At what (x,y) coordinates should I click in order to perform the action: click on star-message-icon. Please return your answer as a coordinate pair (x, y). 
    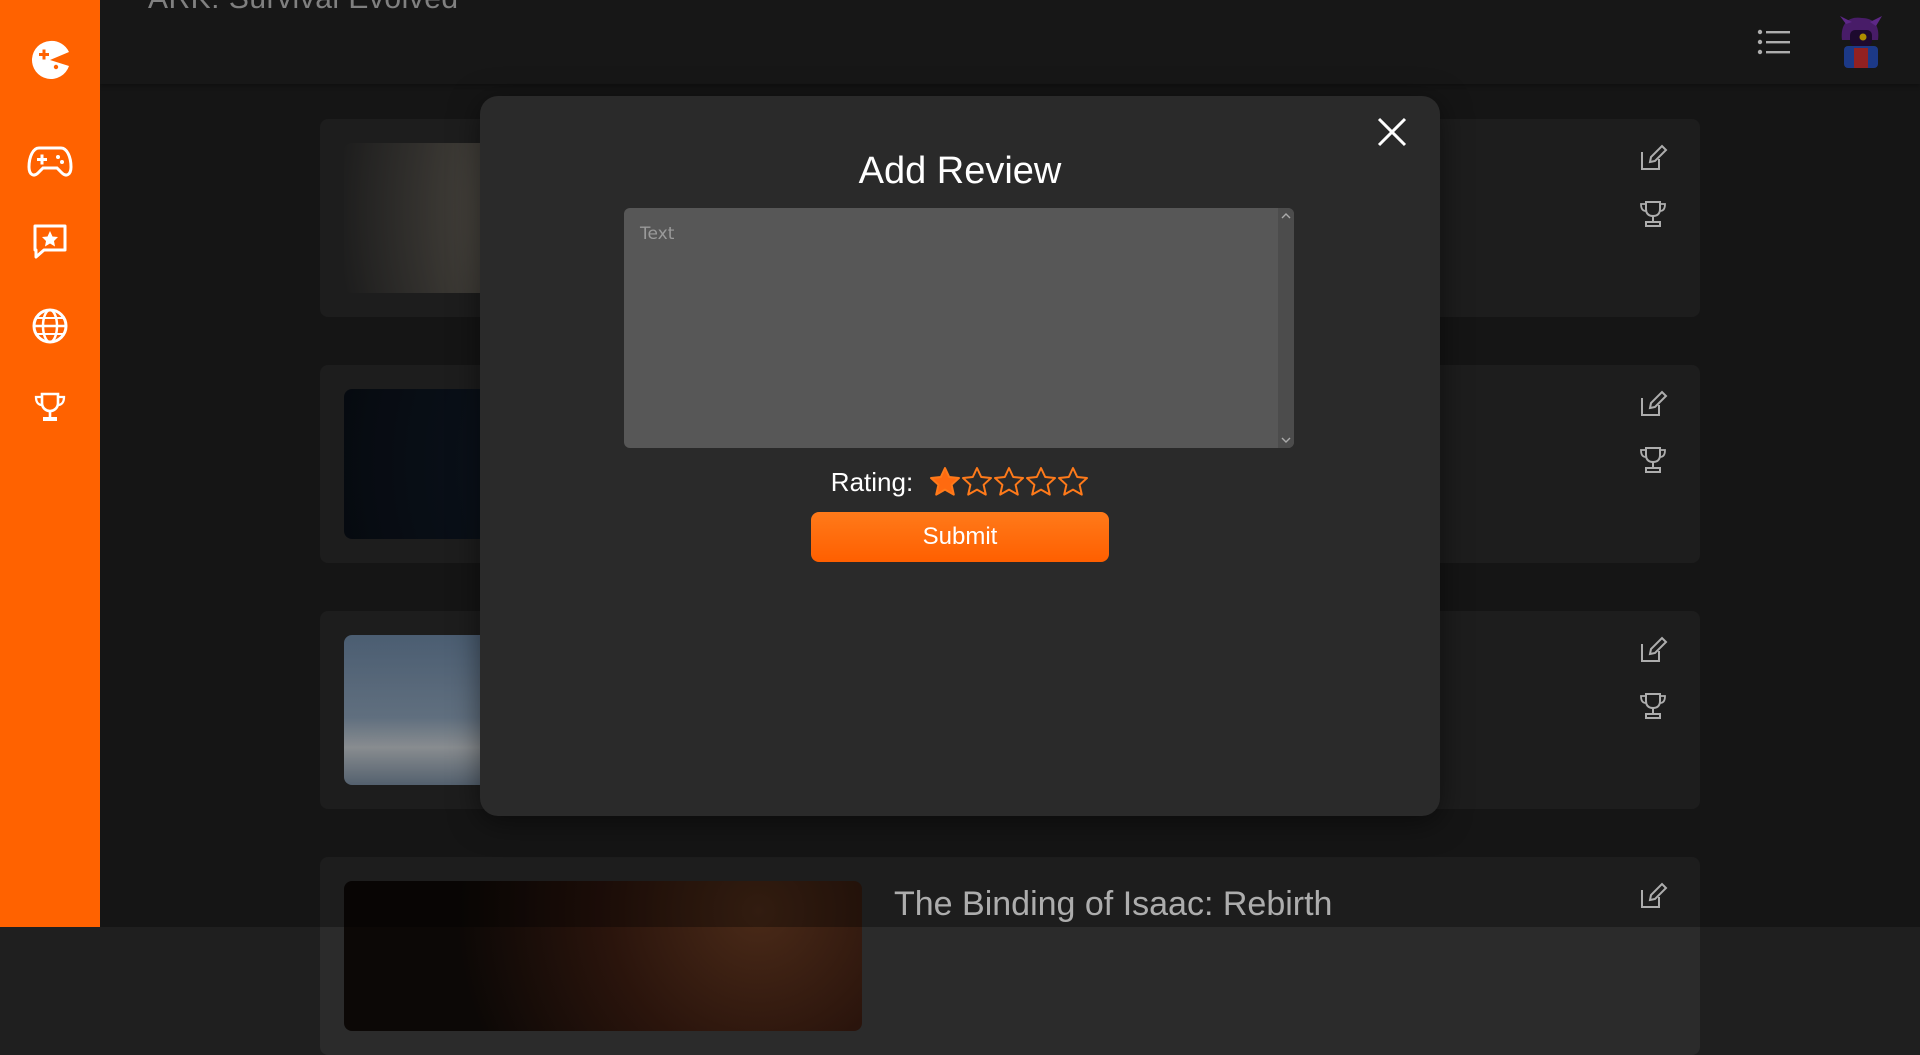
    Looking at the image, I should click on (50, 242).